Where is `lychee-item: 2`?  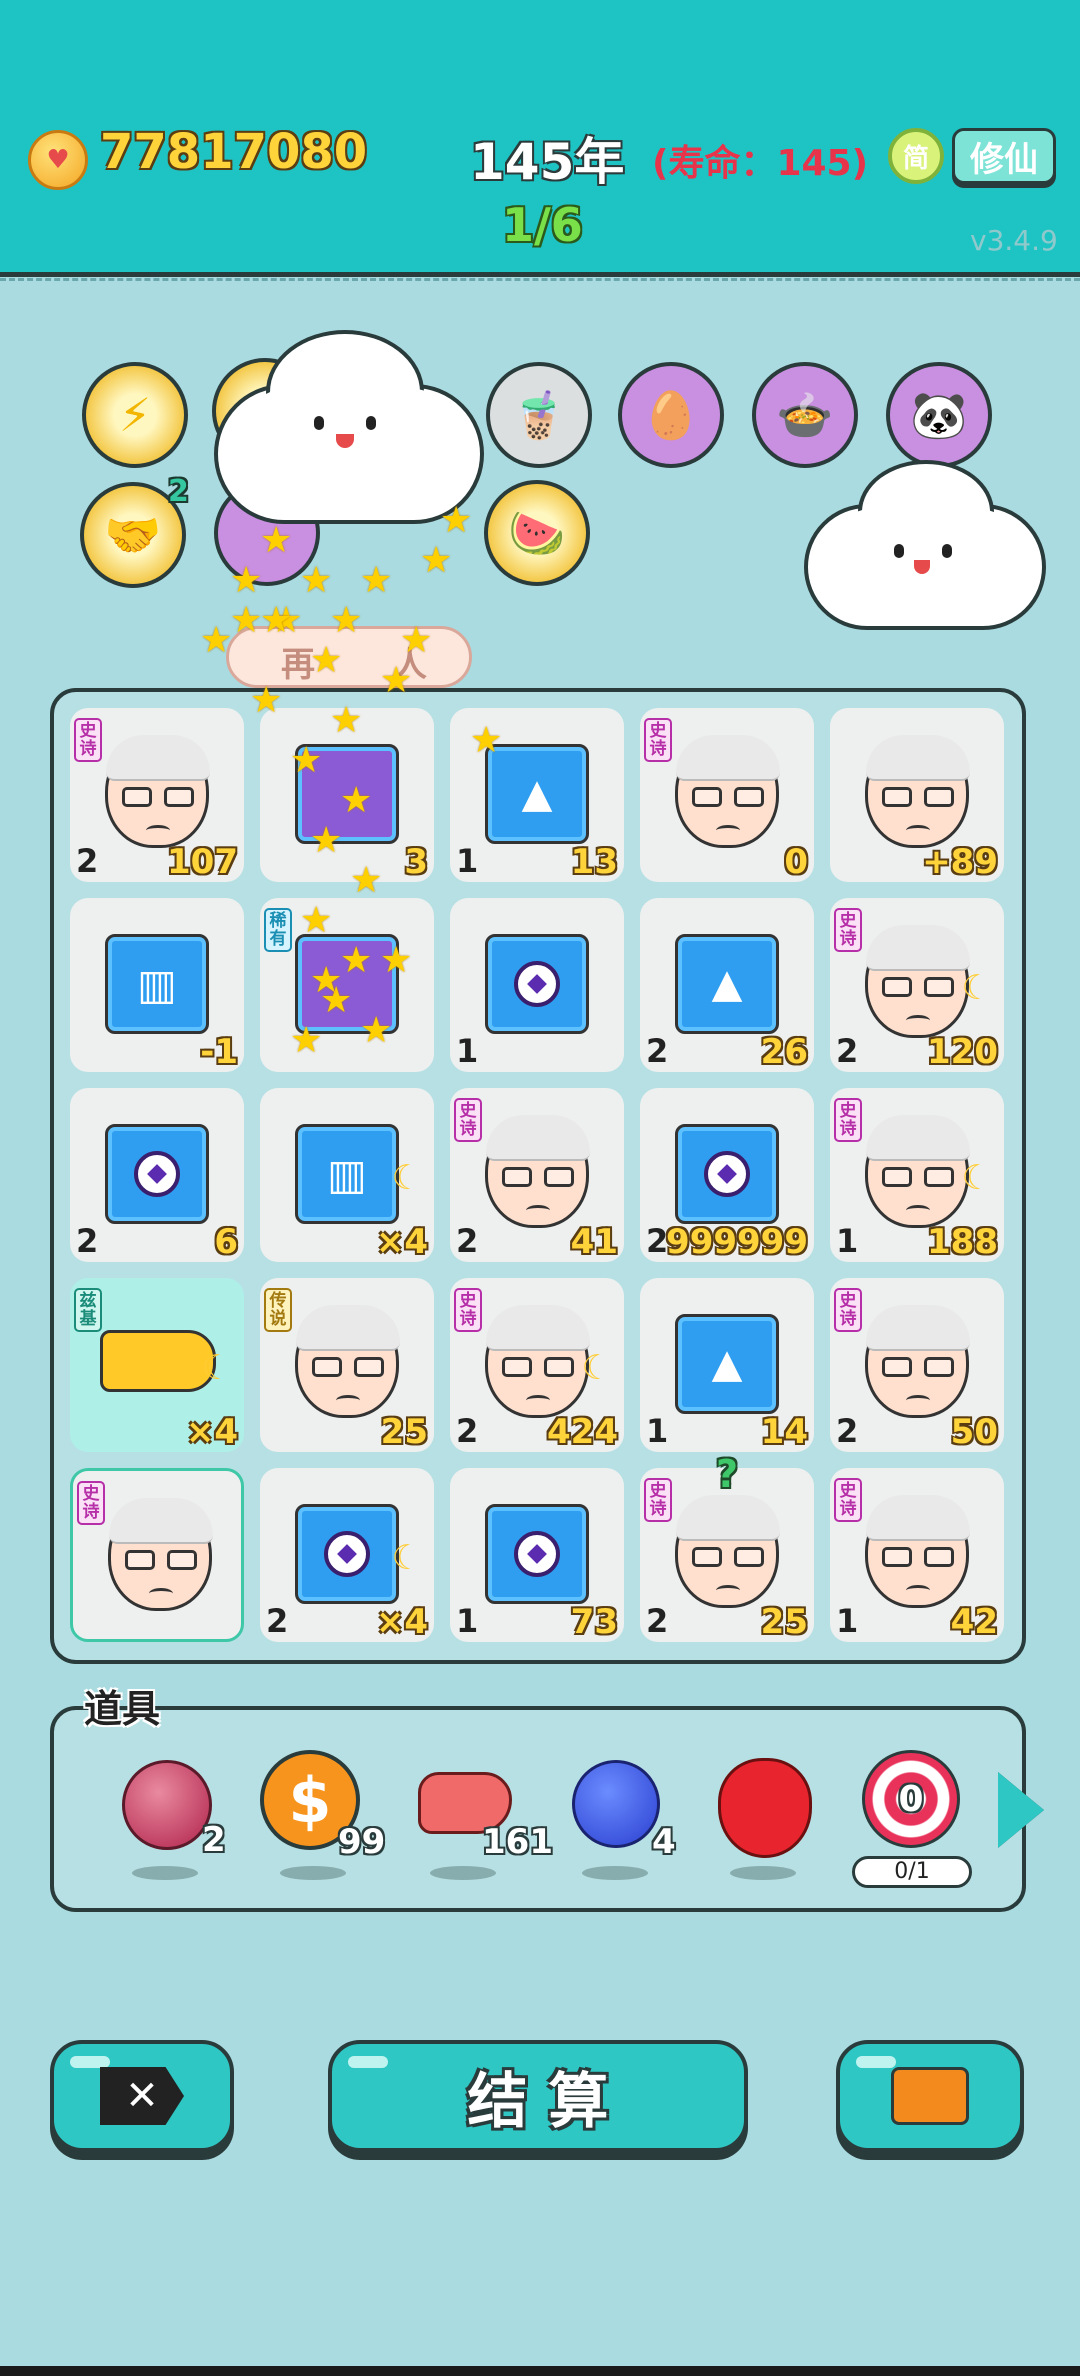
lychee-item: 2 is located at coordinates (168, 1813).